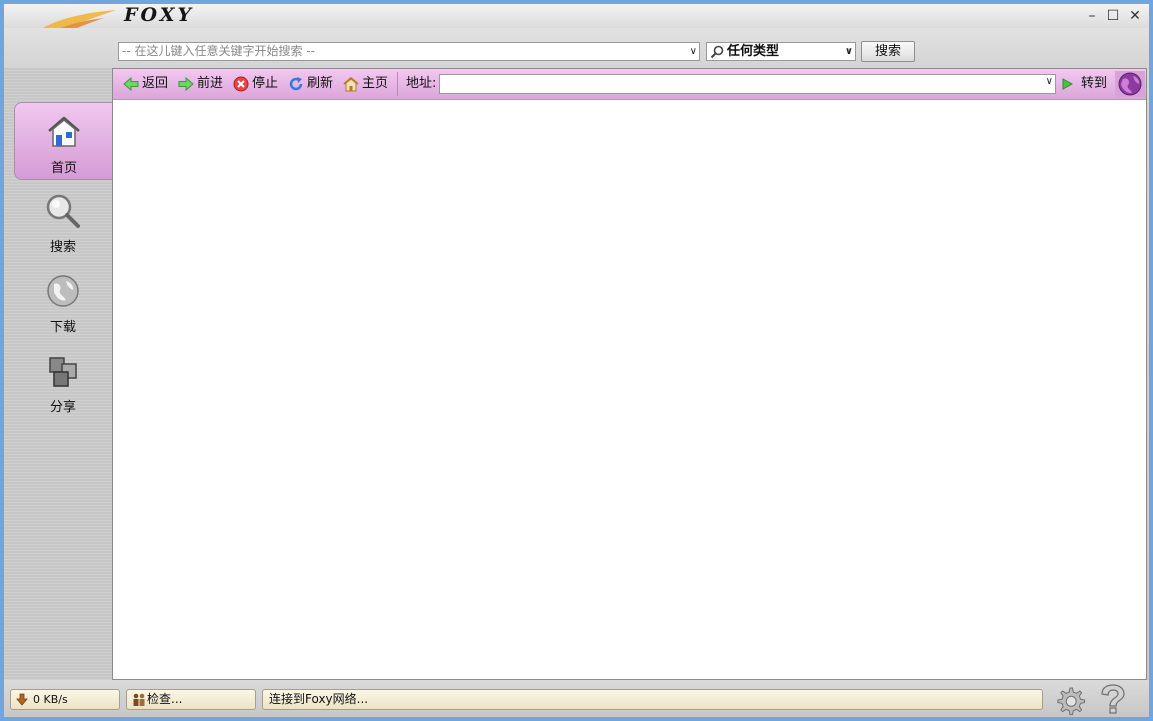  What do you see at coordinates (155, 83) in the screenshot?
I see `back-label: 返回` at bounding box center [155, 83].